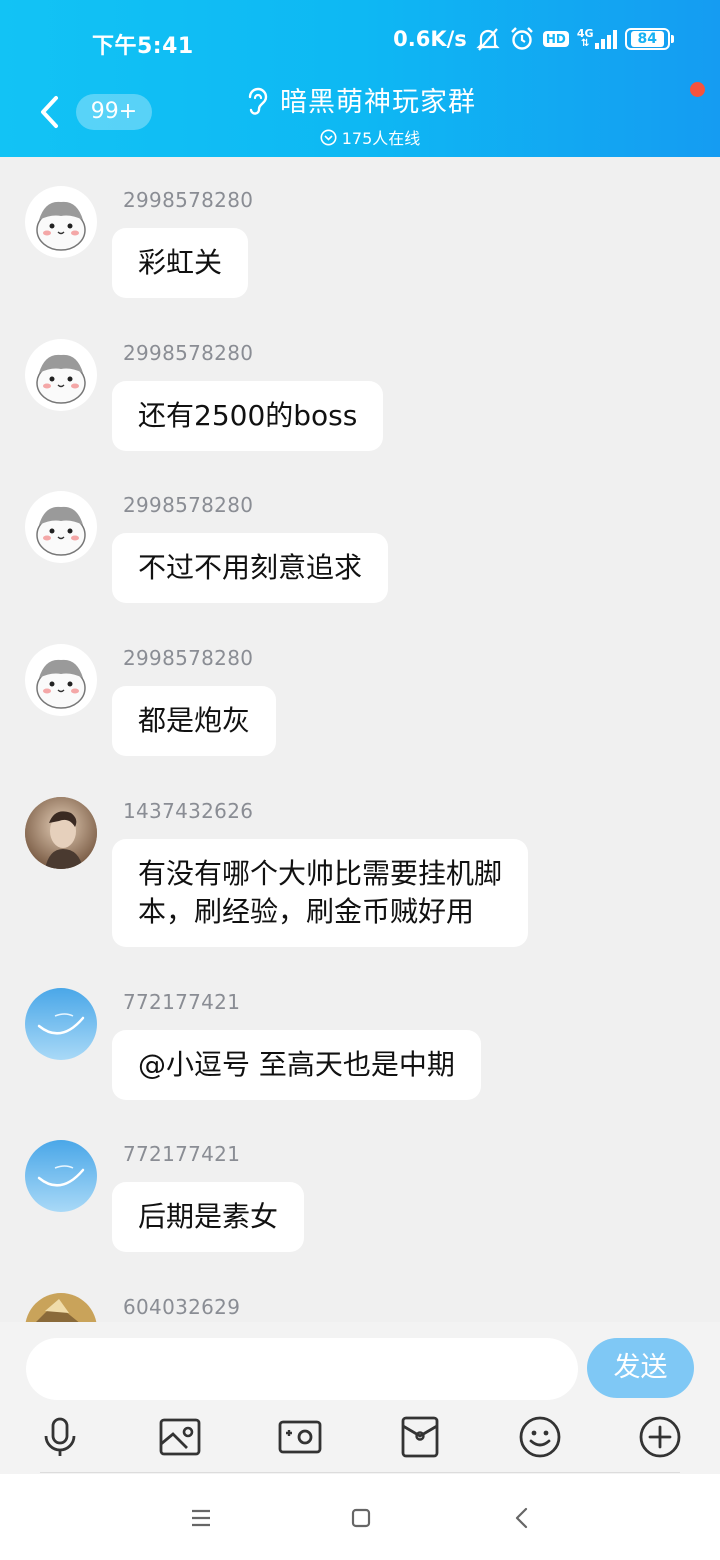 This screenshot has height=1560, width=720. What do you see at coordinates (60, 1437) in the screenshot?
I see `microphone-icon` at bounding box center [60, 1437].